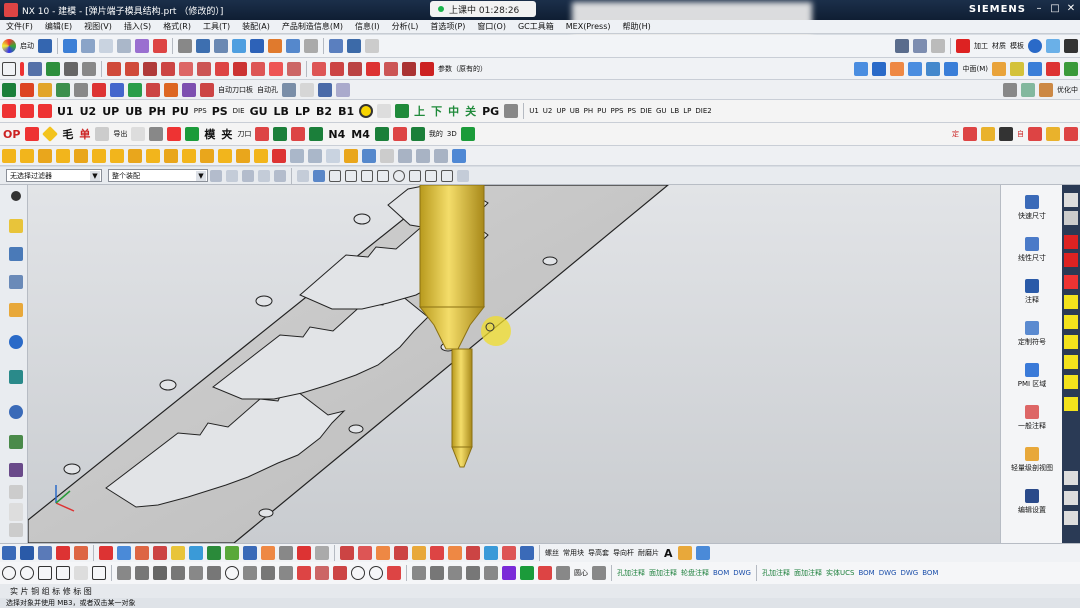  Describe the element at coordinates (239, 111) in the screenshot. I see `plate-die: DIE` at that location.